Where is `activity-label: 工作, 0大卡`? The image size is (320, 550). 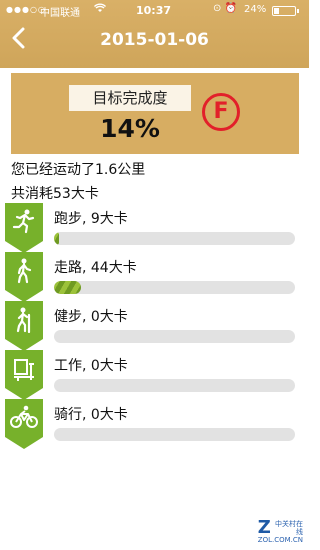 activity-label: 工作, 0大卡 is located at coordinates (91, 366).